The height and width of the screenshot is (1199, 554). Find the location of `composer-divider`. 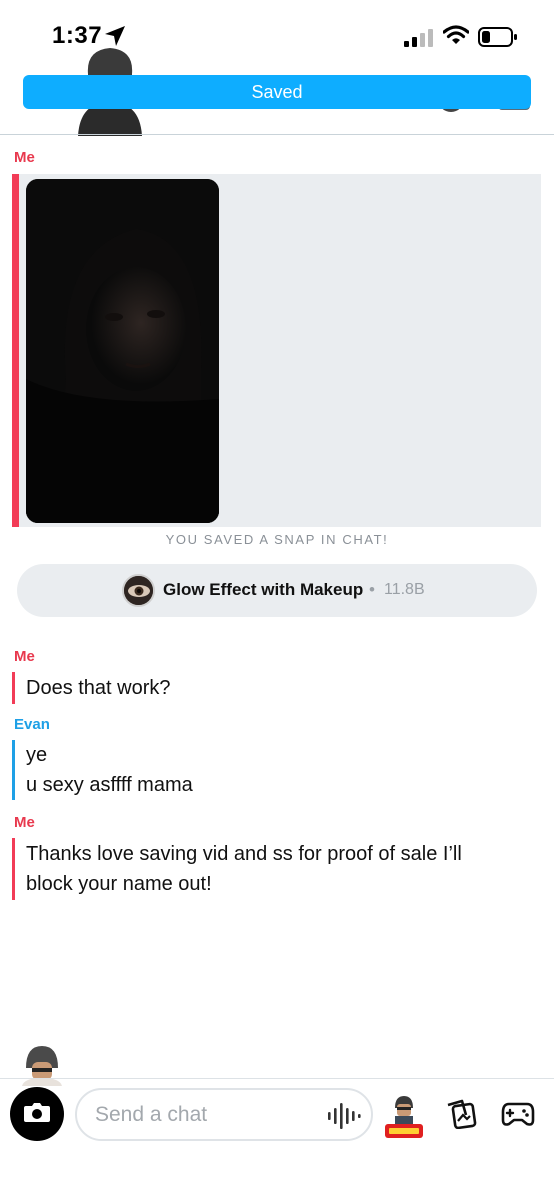

composer-divider is located at coordinates (277, 1078).